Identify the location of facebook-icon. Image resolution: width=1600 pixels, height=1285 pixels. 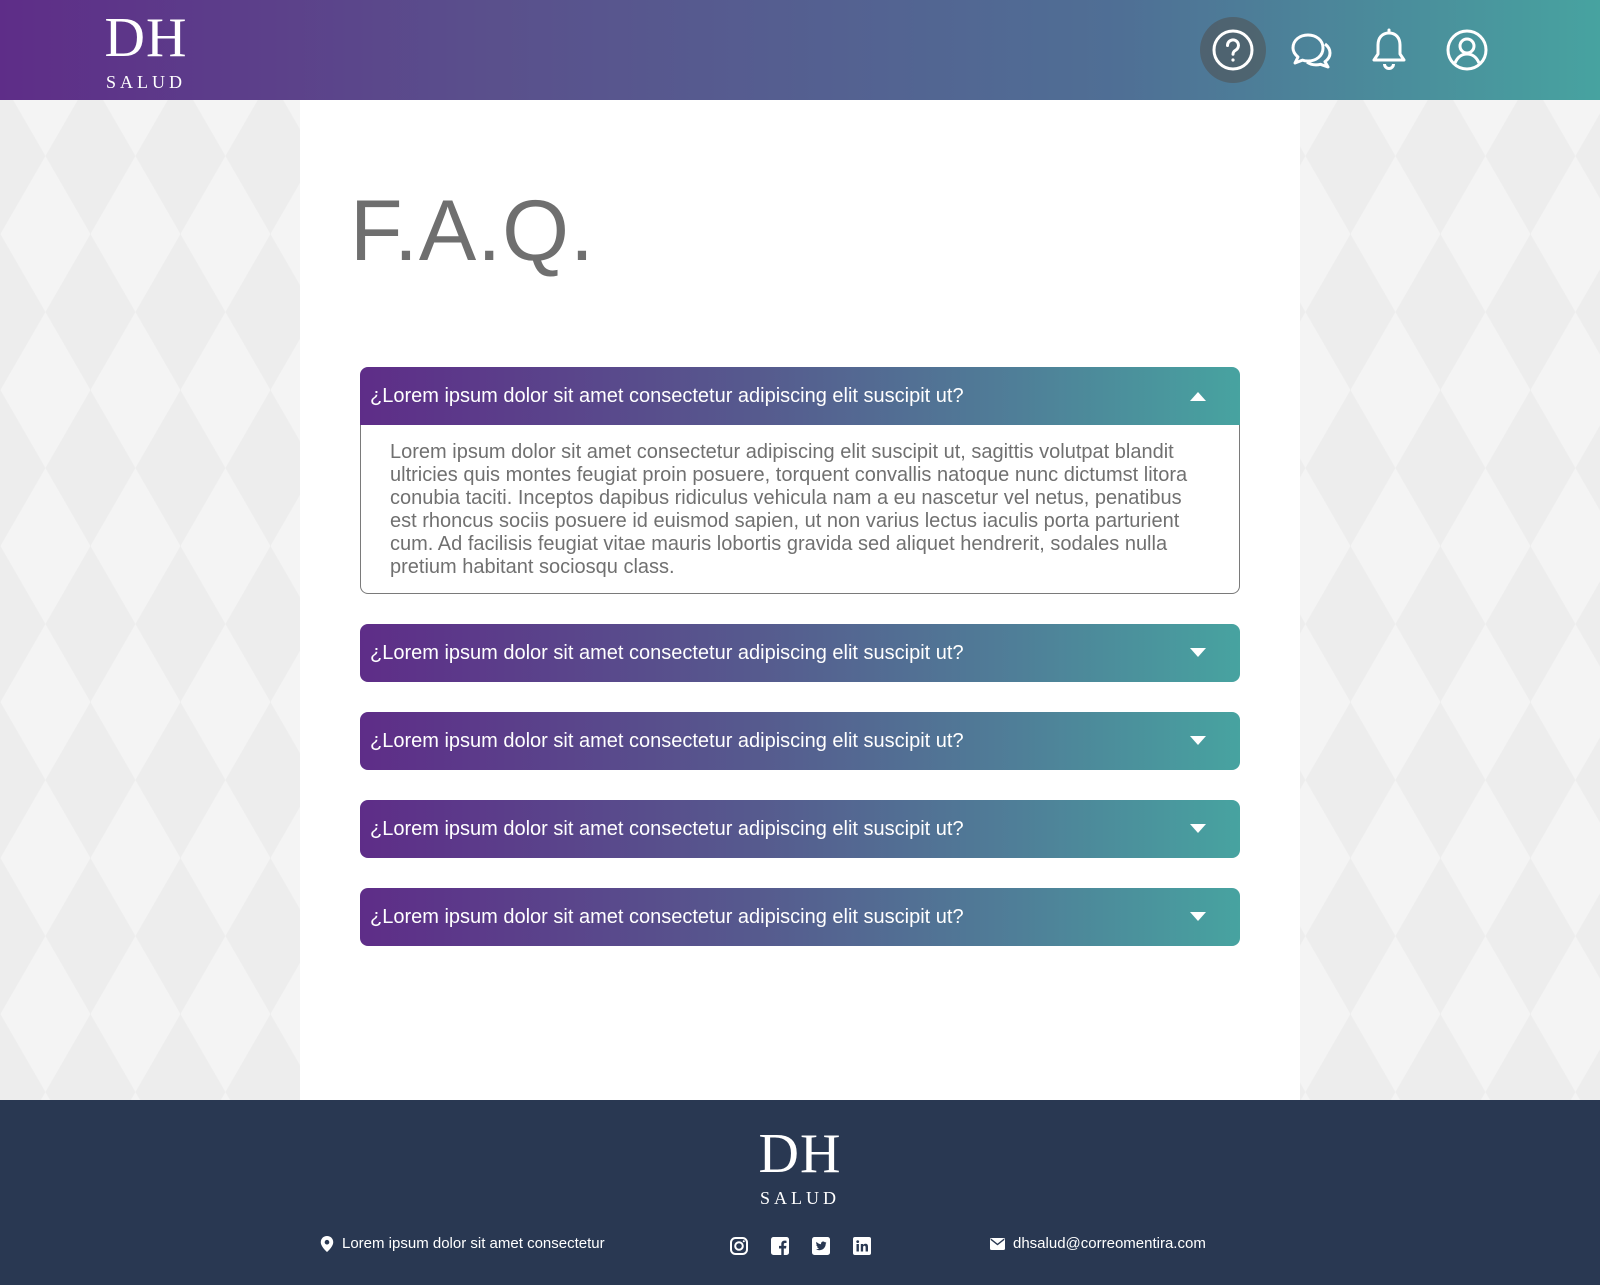
(780, 1246).